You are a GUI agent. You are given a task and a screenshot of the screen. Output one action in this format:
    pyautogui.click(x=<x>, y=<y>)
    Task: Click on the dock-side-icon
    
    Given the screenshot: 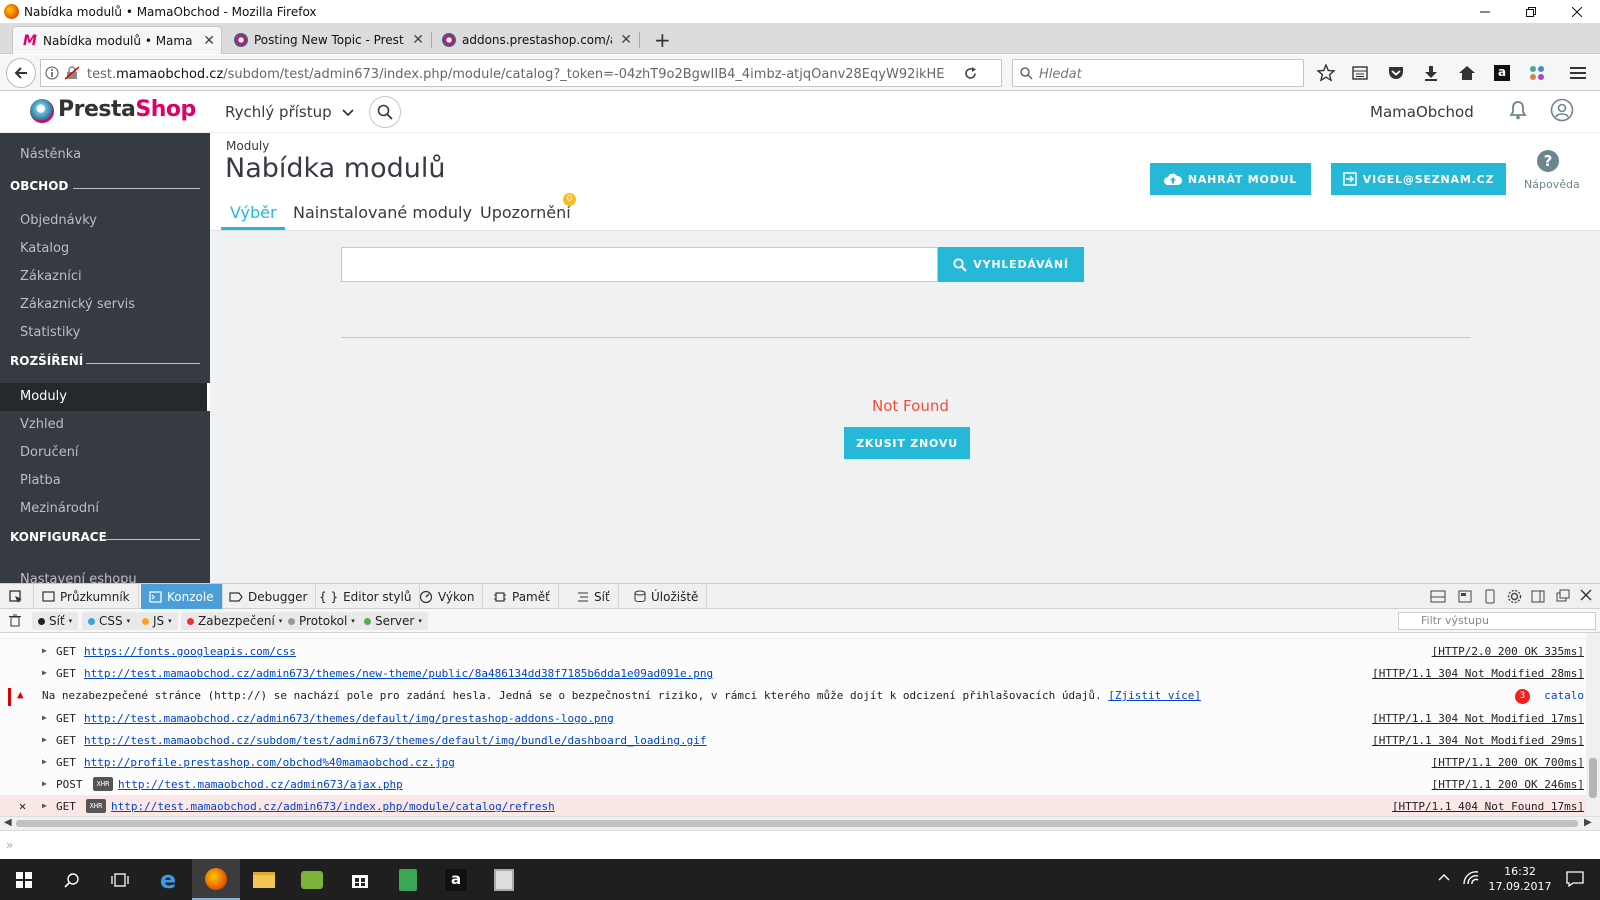 What is the action you would take?
    pyautogui.click(x=1438, y=596)
    